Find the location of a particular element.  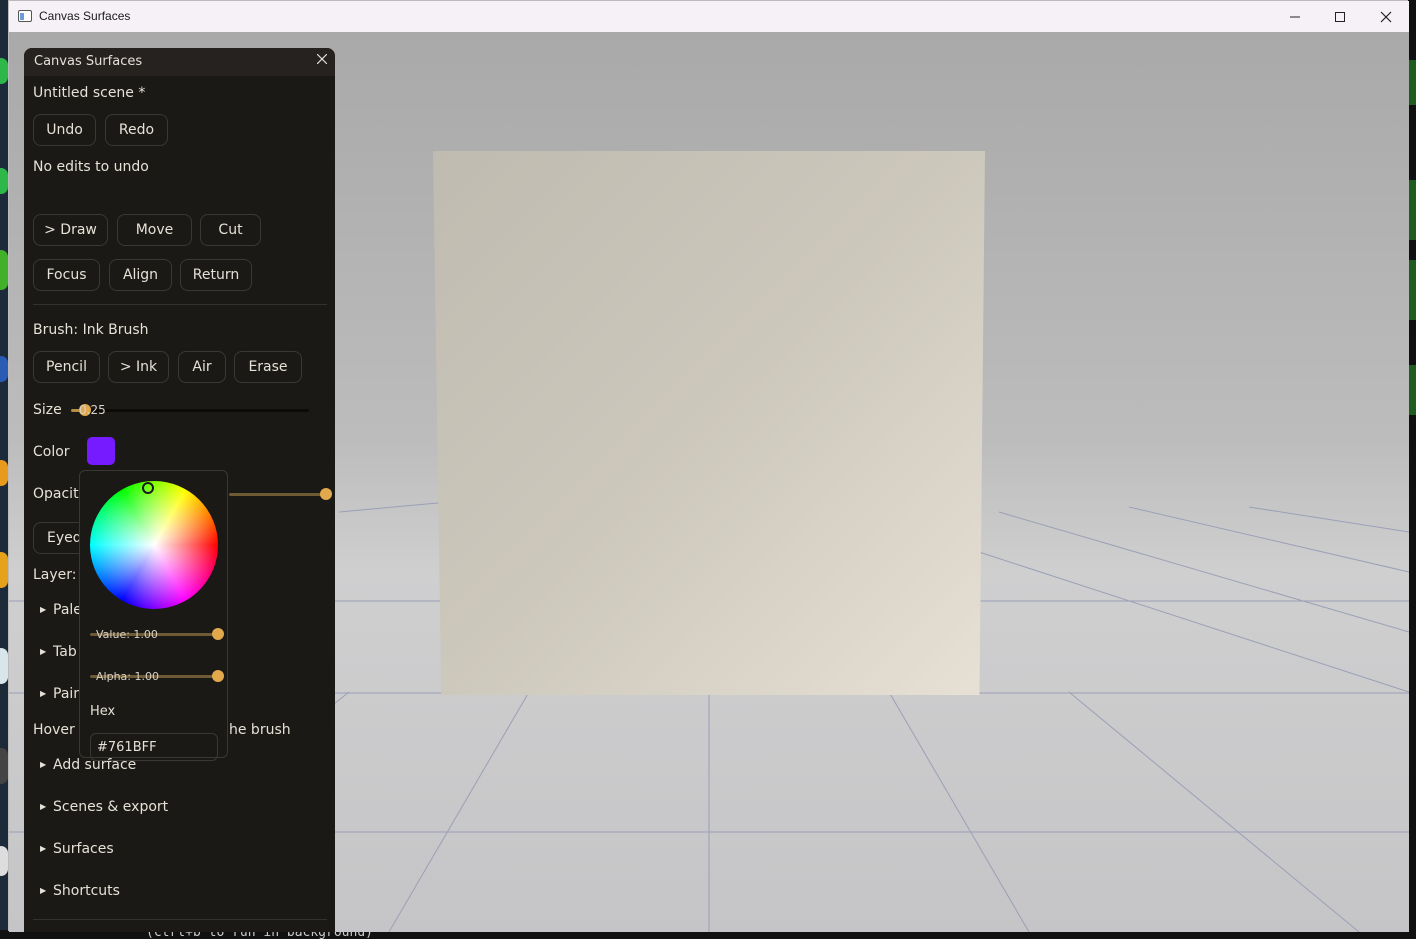

panel-header: Canvas Surfaces is located at coordinates (179, 62).